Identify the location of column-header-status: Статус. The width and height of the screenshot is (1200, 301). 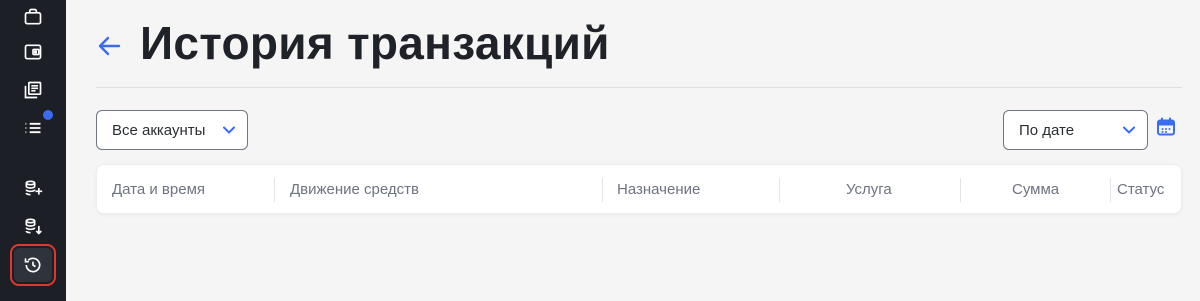
(1140, 189).